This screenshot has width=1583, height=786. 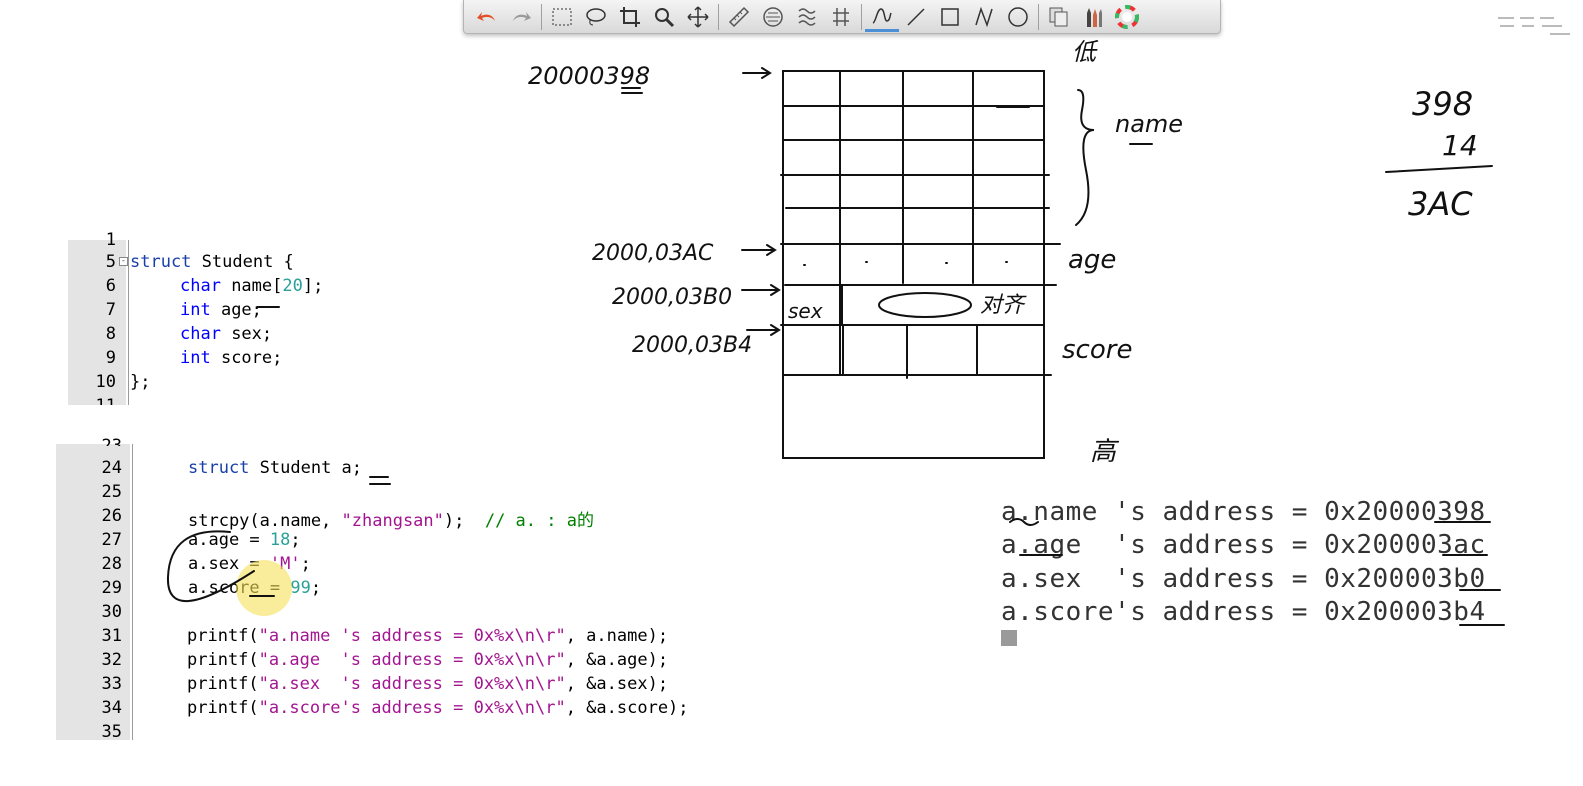 I want to click on code-line-10: };, so click(x=140, y=382).